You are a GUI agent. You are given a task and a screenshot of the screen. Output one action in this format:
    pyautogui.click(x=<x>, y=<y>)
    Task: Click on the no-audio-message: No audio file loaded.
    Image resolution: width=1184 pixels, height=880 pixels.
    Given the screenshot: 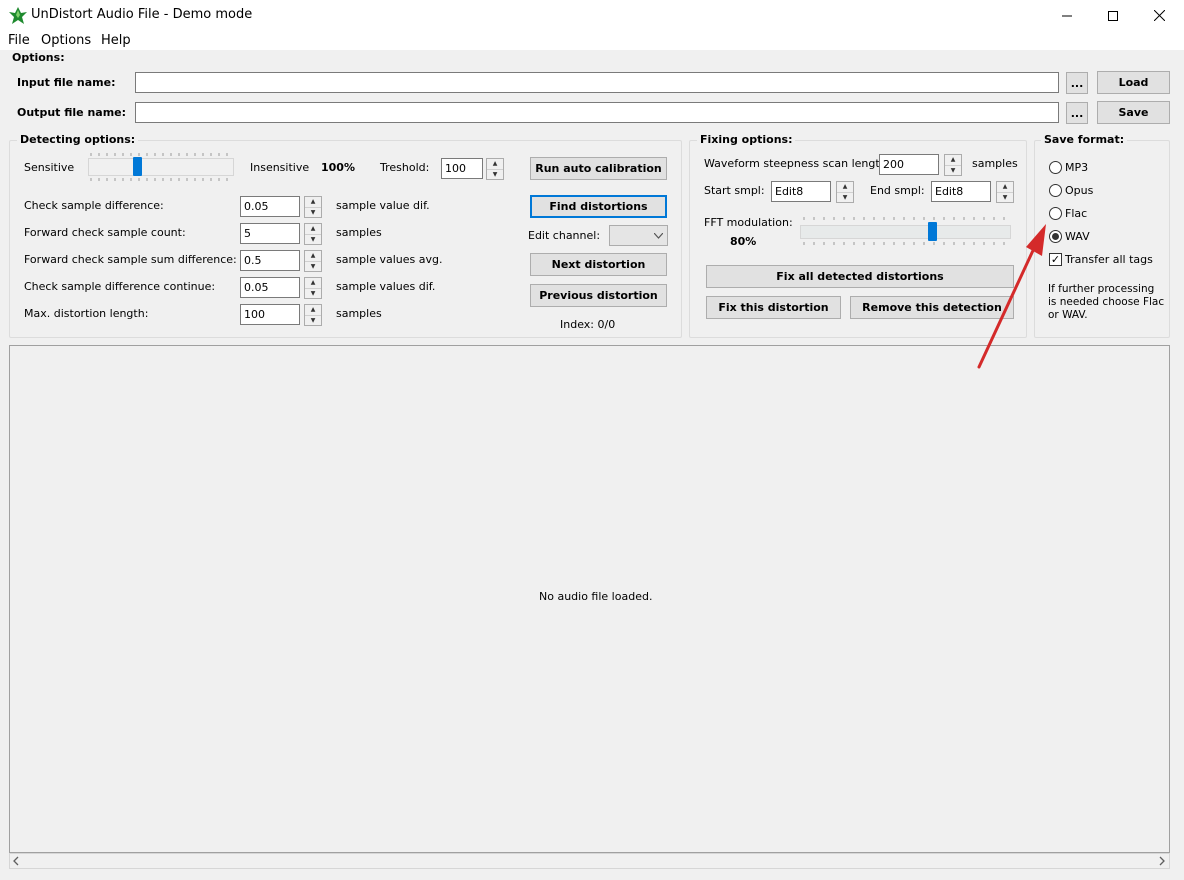 What is the action you would take?
    pyautogui.click(x=596, y=596)
    